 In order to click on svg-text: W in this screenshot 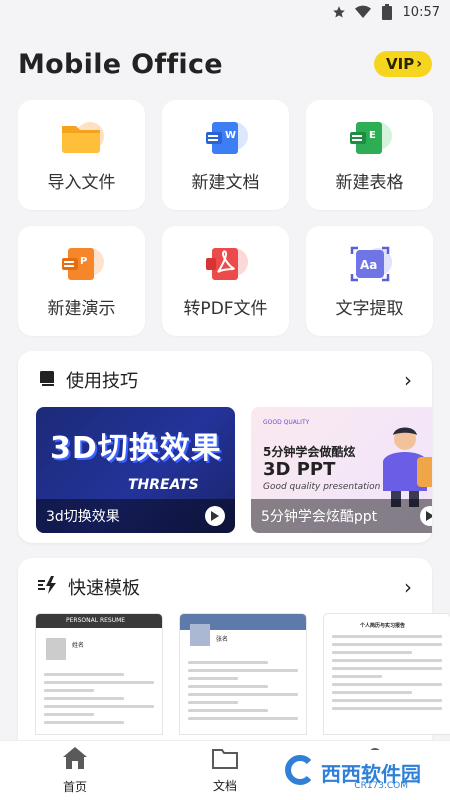, I will do `click(230, 135)`.